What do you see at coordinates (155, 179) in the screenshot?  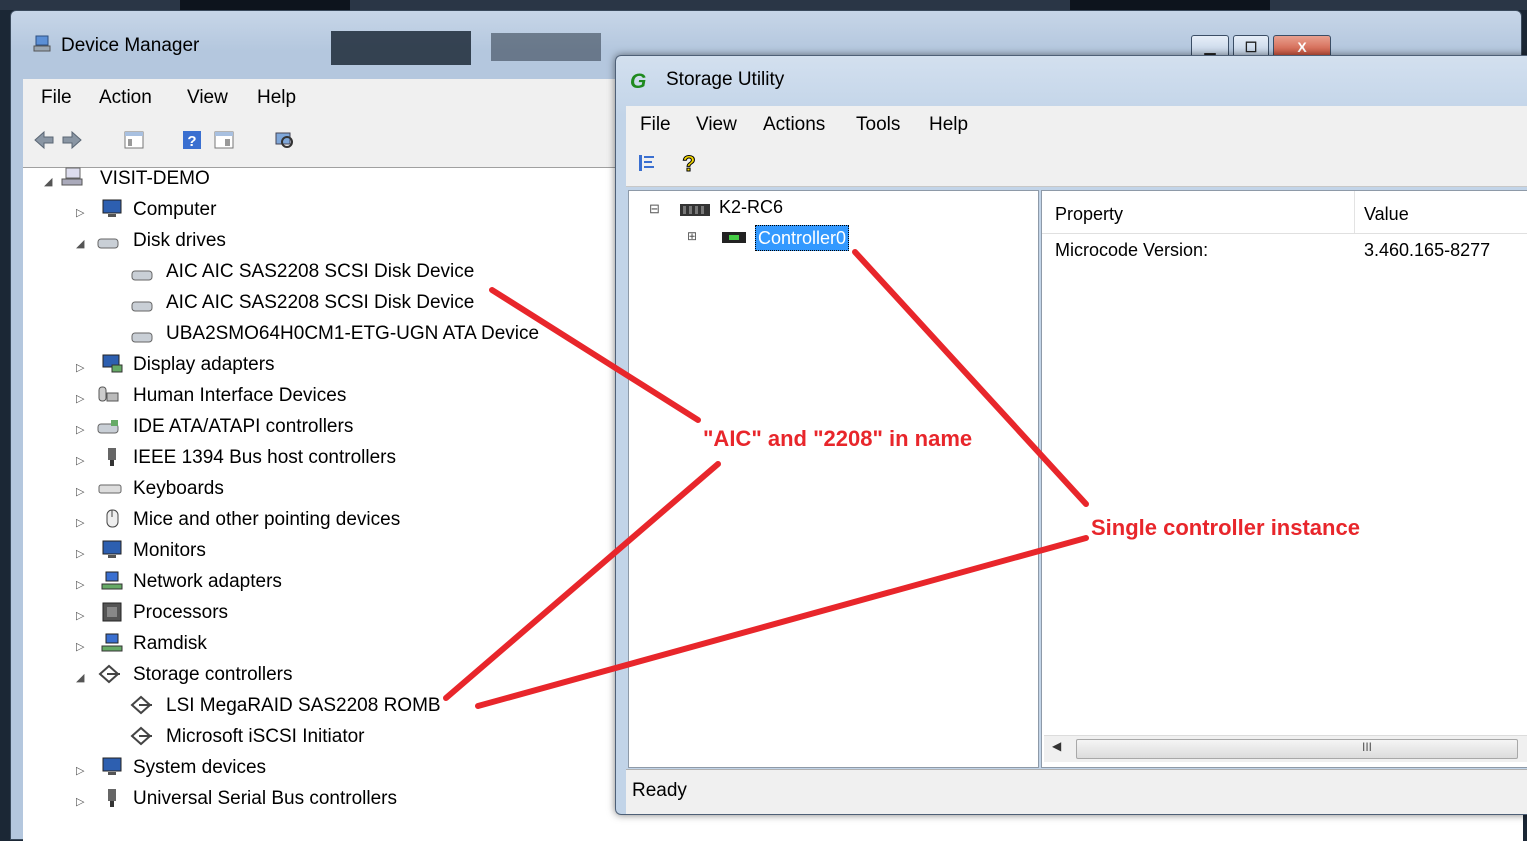 I see `tree-node-root: VISIT-DEMO` at bounding box center [155, 179].